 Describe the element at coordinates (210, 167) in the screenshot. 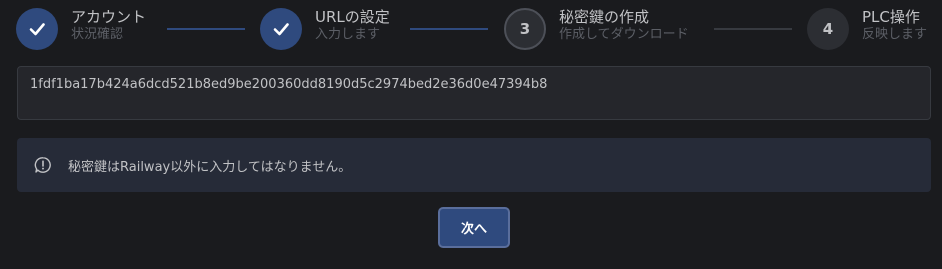

I see `alert-message: 秘密鍵はRailway以外に入力してはなりません。` at that location.